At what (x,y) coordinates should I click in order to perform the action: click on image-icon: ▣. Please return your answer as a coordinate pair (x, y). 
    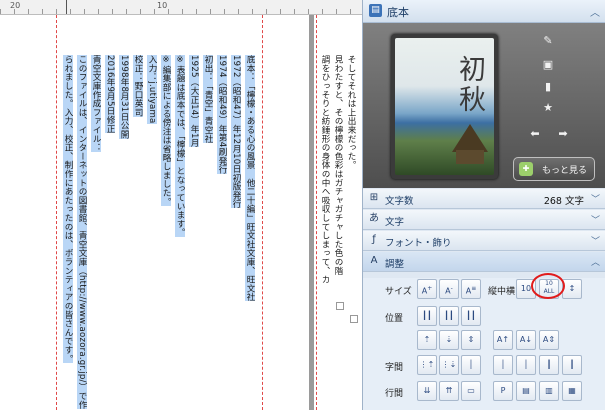
    Looking at the image, I should click on (548, 65).